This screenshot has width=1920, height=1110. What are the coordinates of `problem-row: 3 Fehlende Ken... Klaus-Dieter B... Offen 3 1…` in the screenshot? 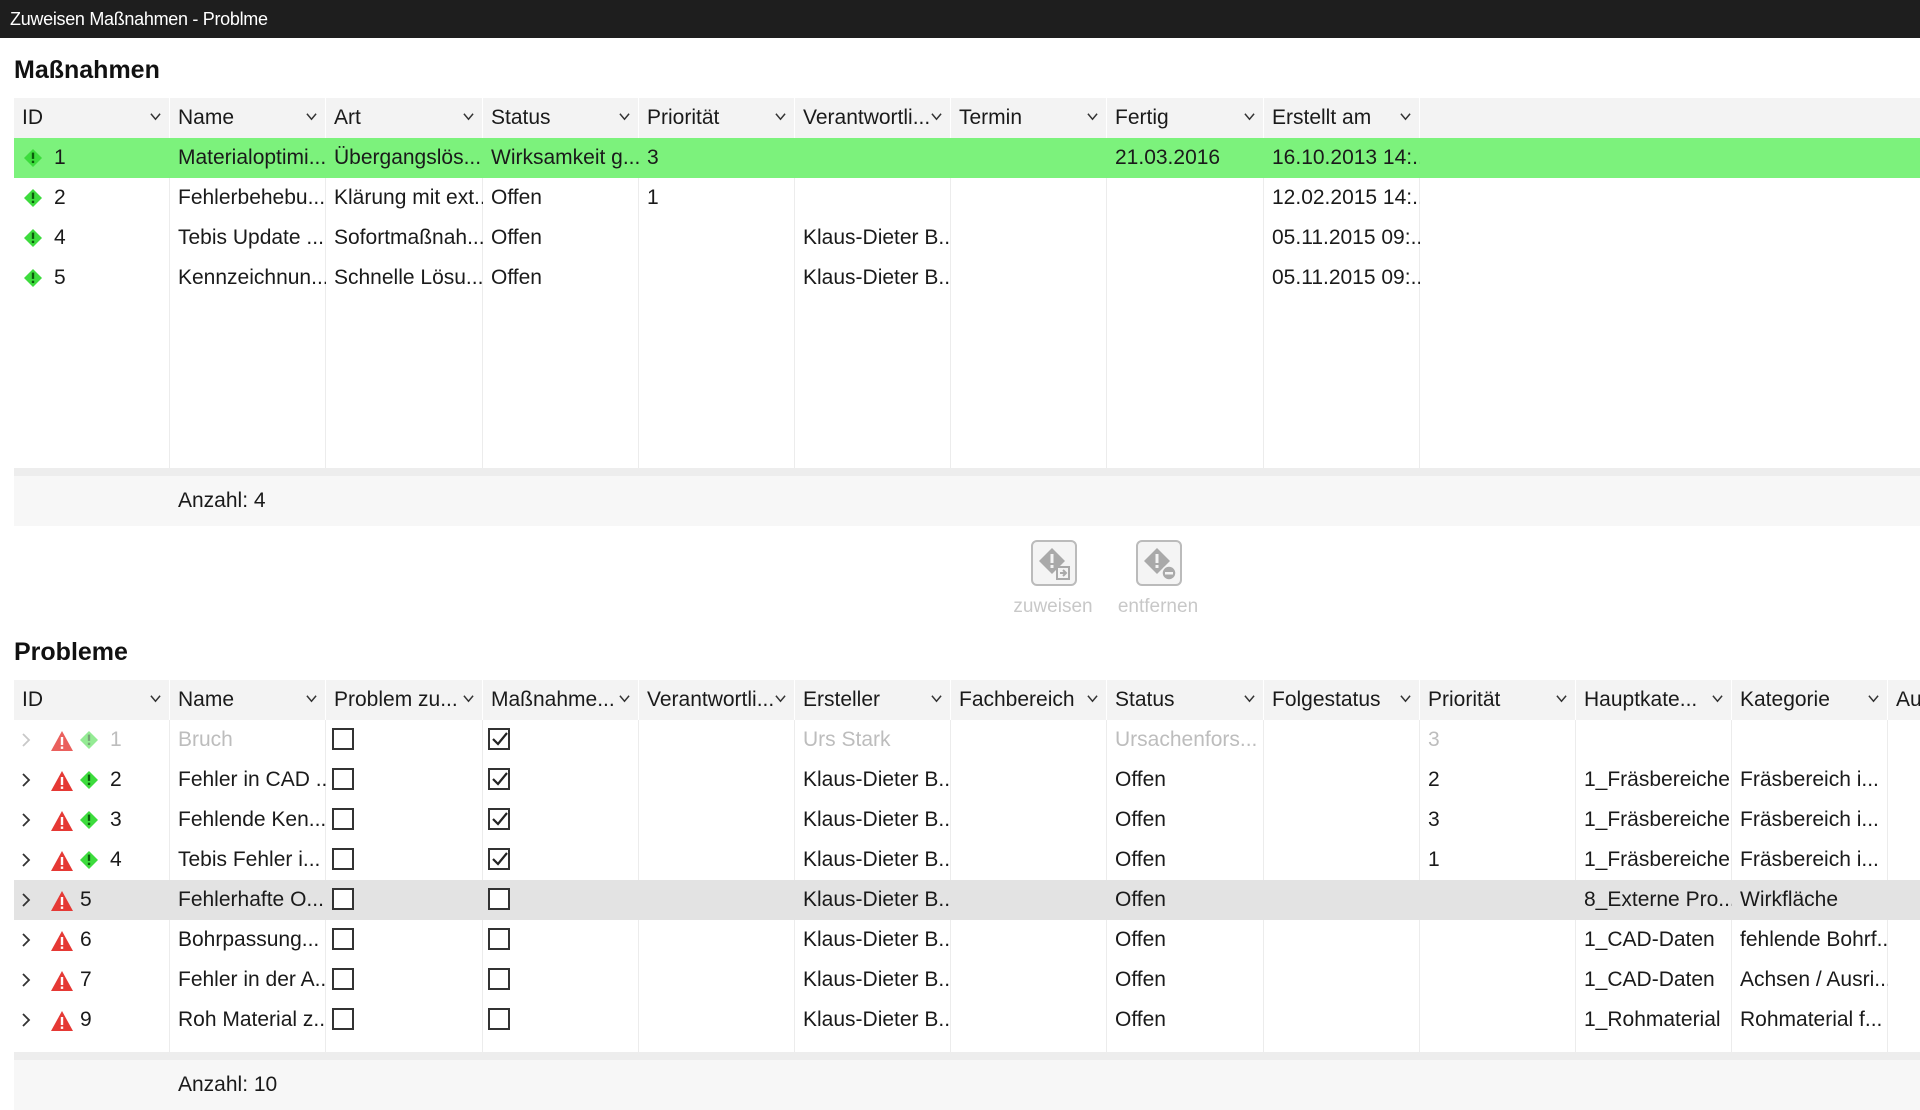 It's located at (967, 820).